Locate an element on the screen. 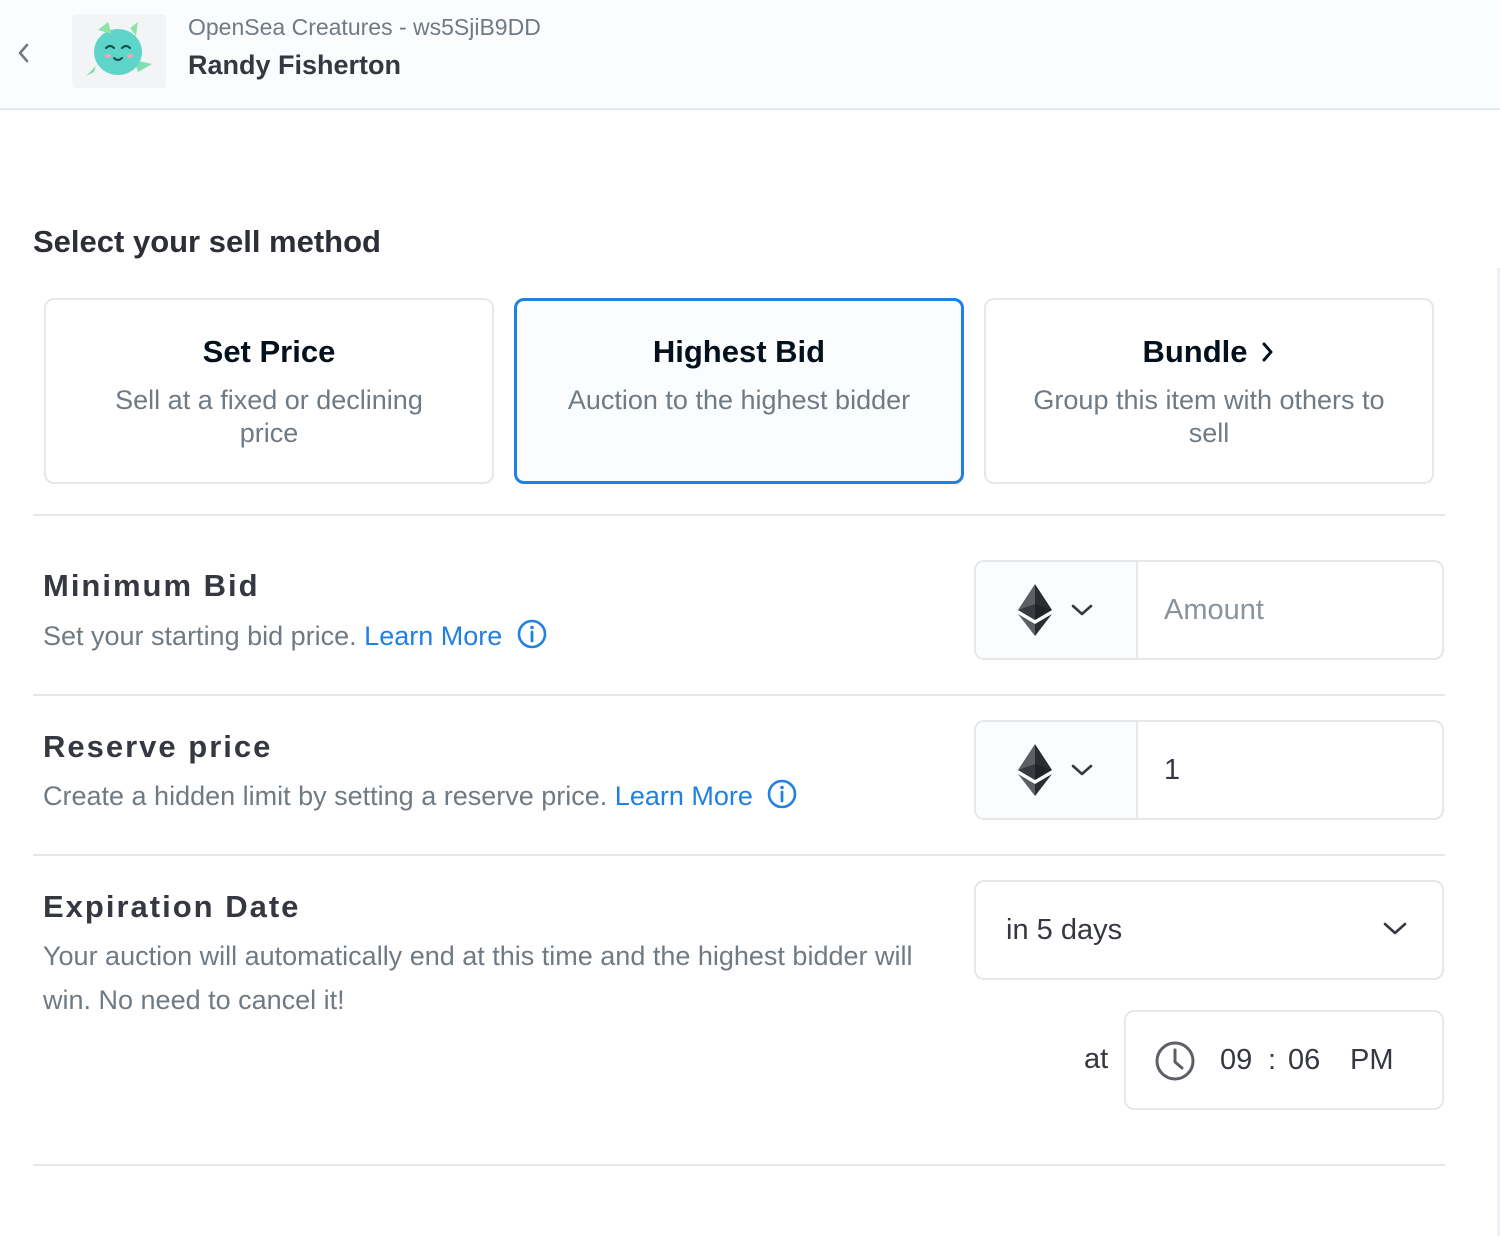 This screenshot has height=1236, width=1500. chevron-right-icon is located at coordinates (1267, 352).